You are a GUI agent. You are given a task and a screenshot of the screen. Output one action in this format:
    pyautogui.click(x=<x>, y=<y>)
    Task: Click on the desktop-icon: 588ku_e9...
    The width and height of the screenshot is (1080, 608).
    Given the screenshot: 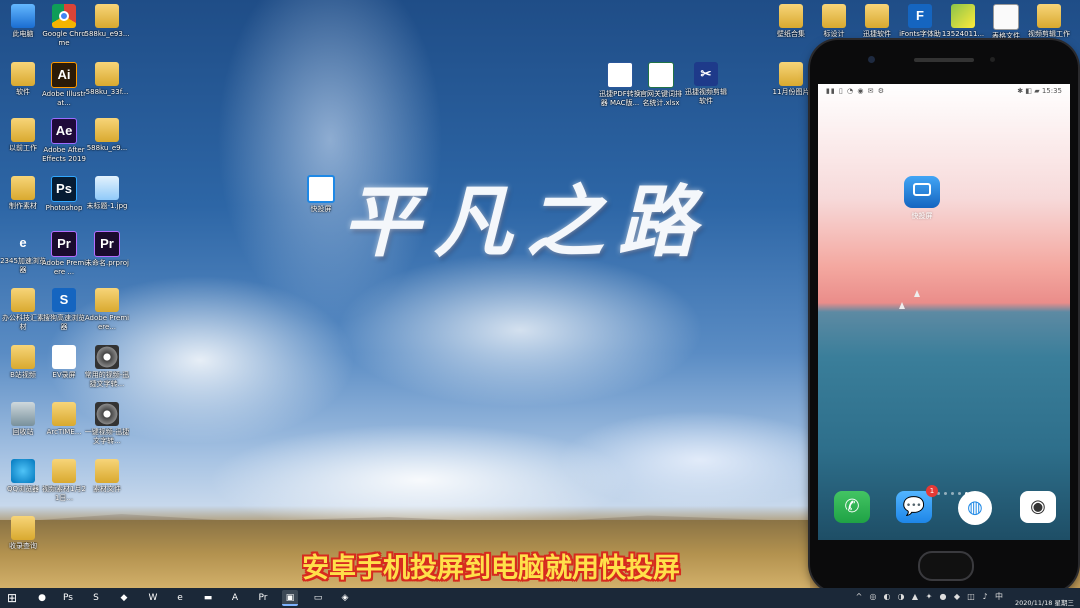 What is the action you would take?
    pyautogui.click(x=107, y=135)
    